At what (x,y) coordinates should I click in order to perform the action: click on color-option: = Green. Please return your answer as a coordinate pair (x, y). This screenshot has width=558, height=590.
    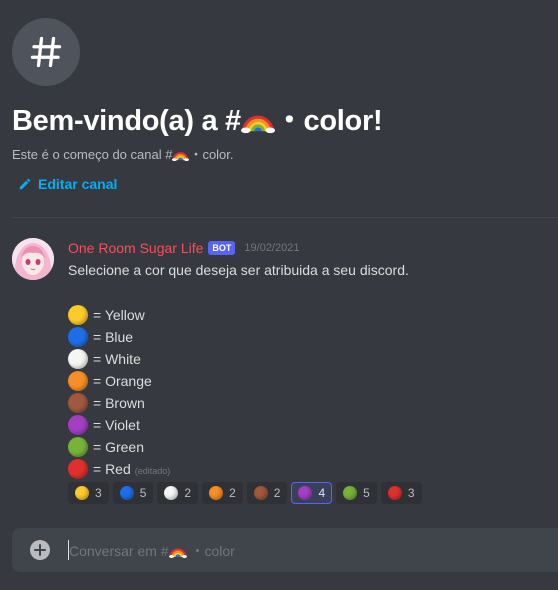
    Looking at the image, I should click on (119, 447).